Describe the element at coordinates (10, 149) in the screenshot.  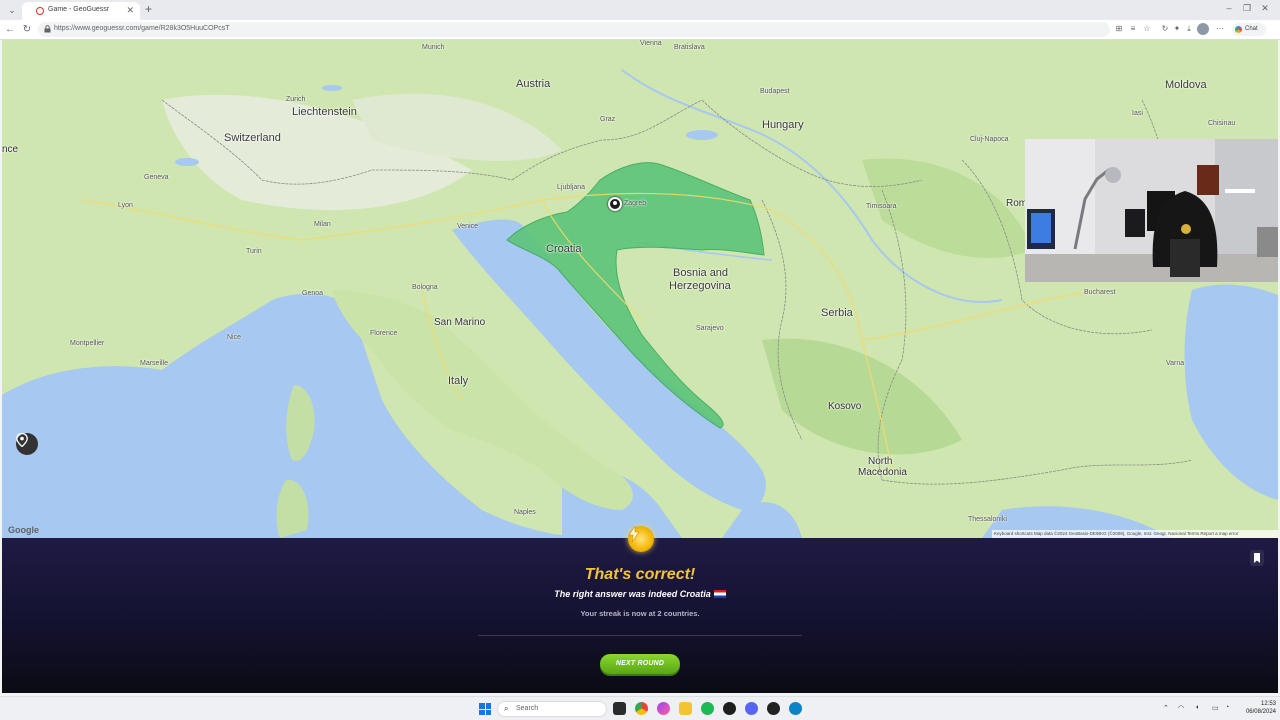
I see `map-label-france: nce` at that location.